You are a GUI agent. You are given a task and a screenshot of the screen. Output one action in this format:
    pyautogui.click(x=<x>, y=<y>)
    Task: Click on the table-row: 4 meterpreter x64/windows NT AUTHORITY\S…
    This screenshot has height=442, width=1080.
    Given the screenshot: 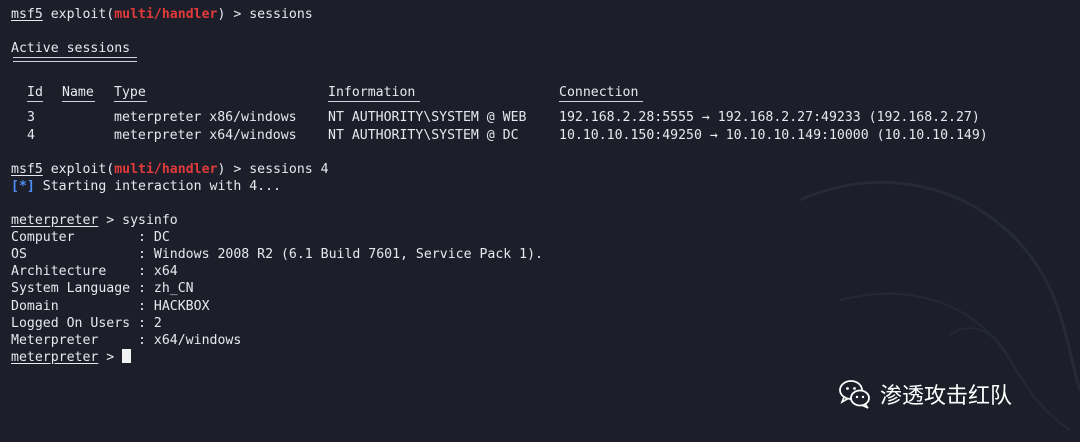 What is the action you would take?
    pyautogui.click(x=507, y=135)
    